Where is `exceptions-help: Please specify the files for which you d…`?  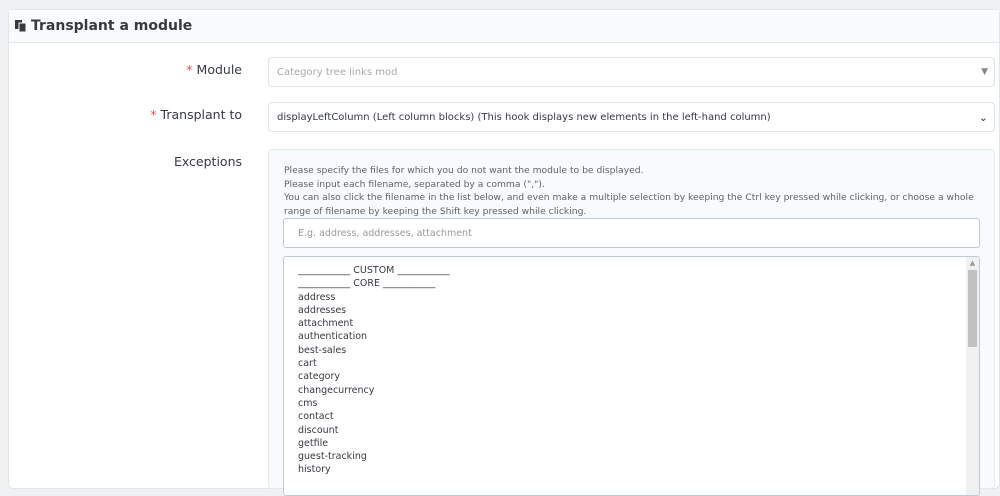
exceptions-help: Please specify the files for which you d… is located at coordinates (634, 191).